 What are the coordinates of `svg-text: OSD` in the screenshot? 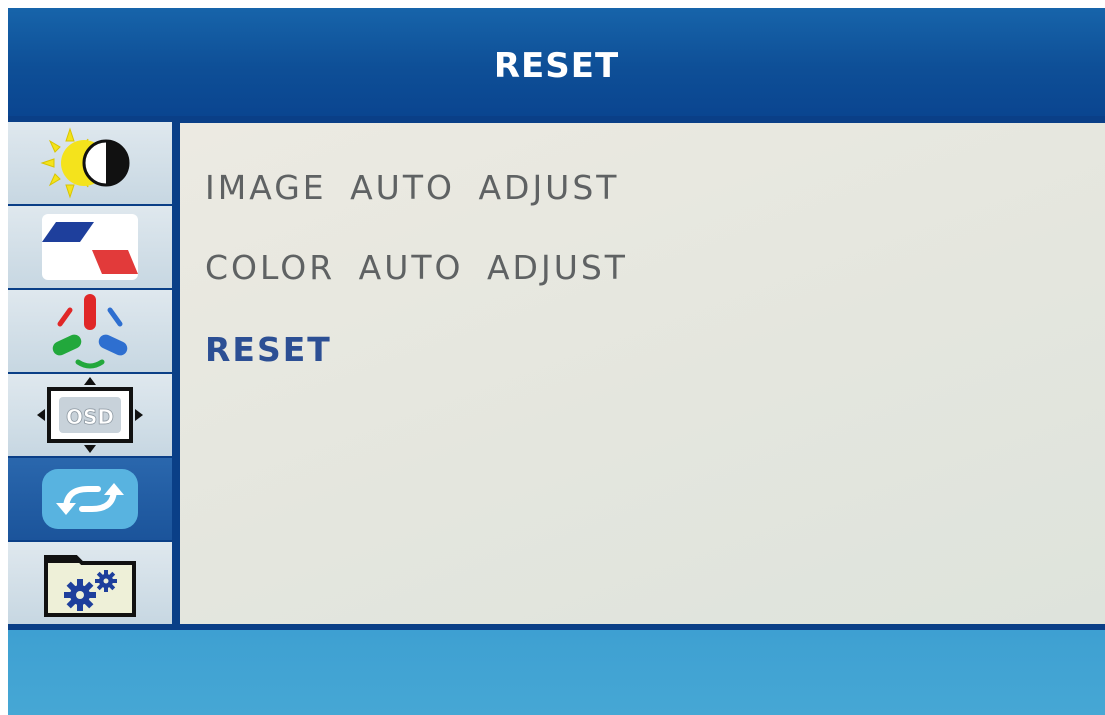 It's located at (90, 417).